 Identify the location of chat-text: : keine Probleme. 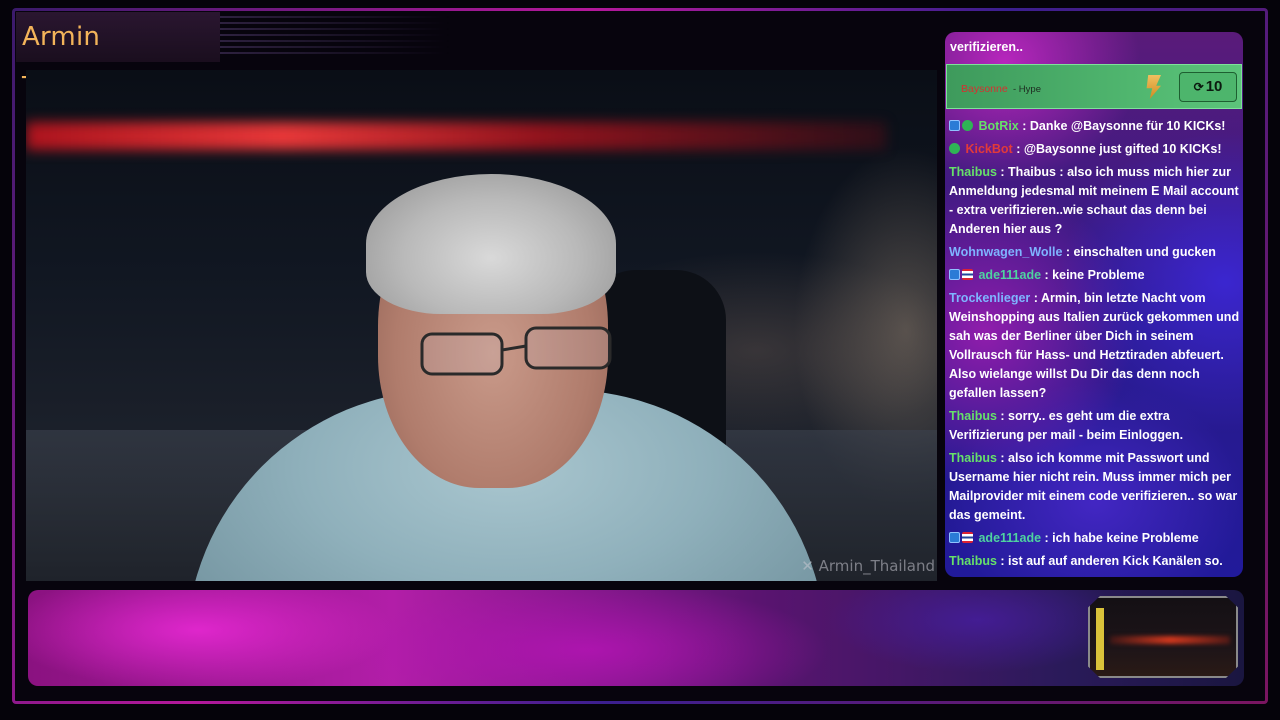
(1094, 275).